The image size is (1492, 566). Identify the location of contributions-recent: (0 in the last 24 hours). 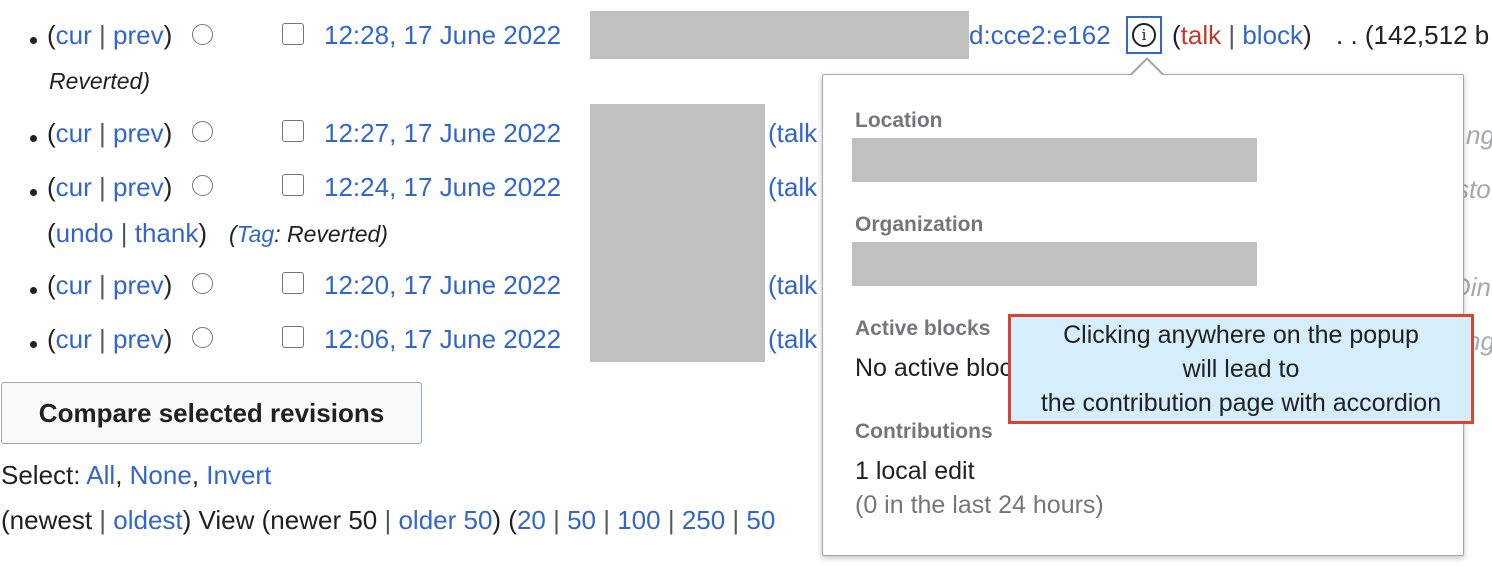
(979, 505).